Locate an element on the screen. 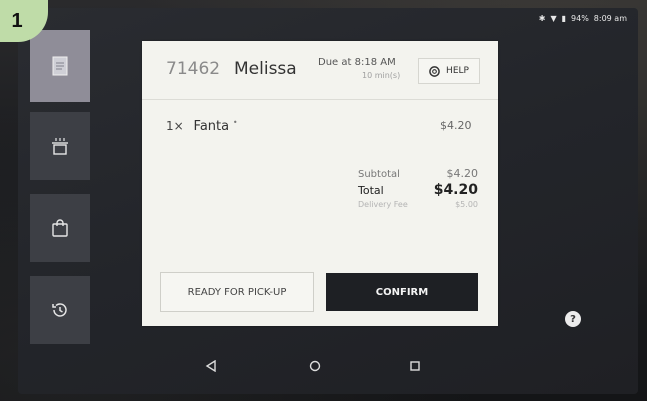 This screenshot has height=401, width=647. total-label: Total is located at coordinates (371, 190).